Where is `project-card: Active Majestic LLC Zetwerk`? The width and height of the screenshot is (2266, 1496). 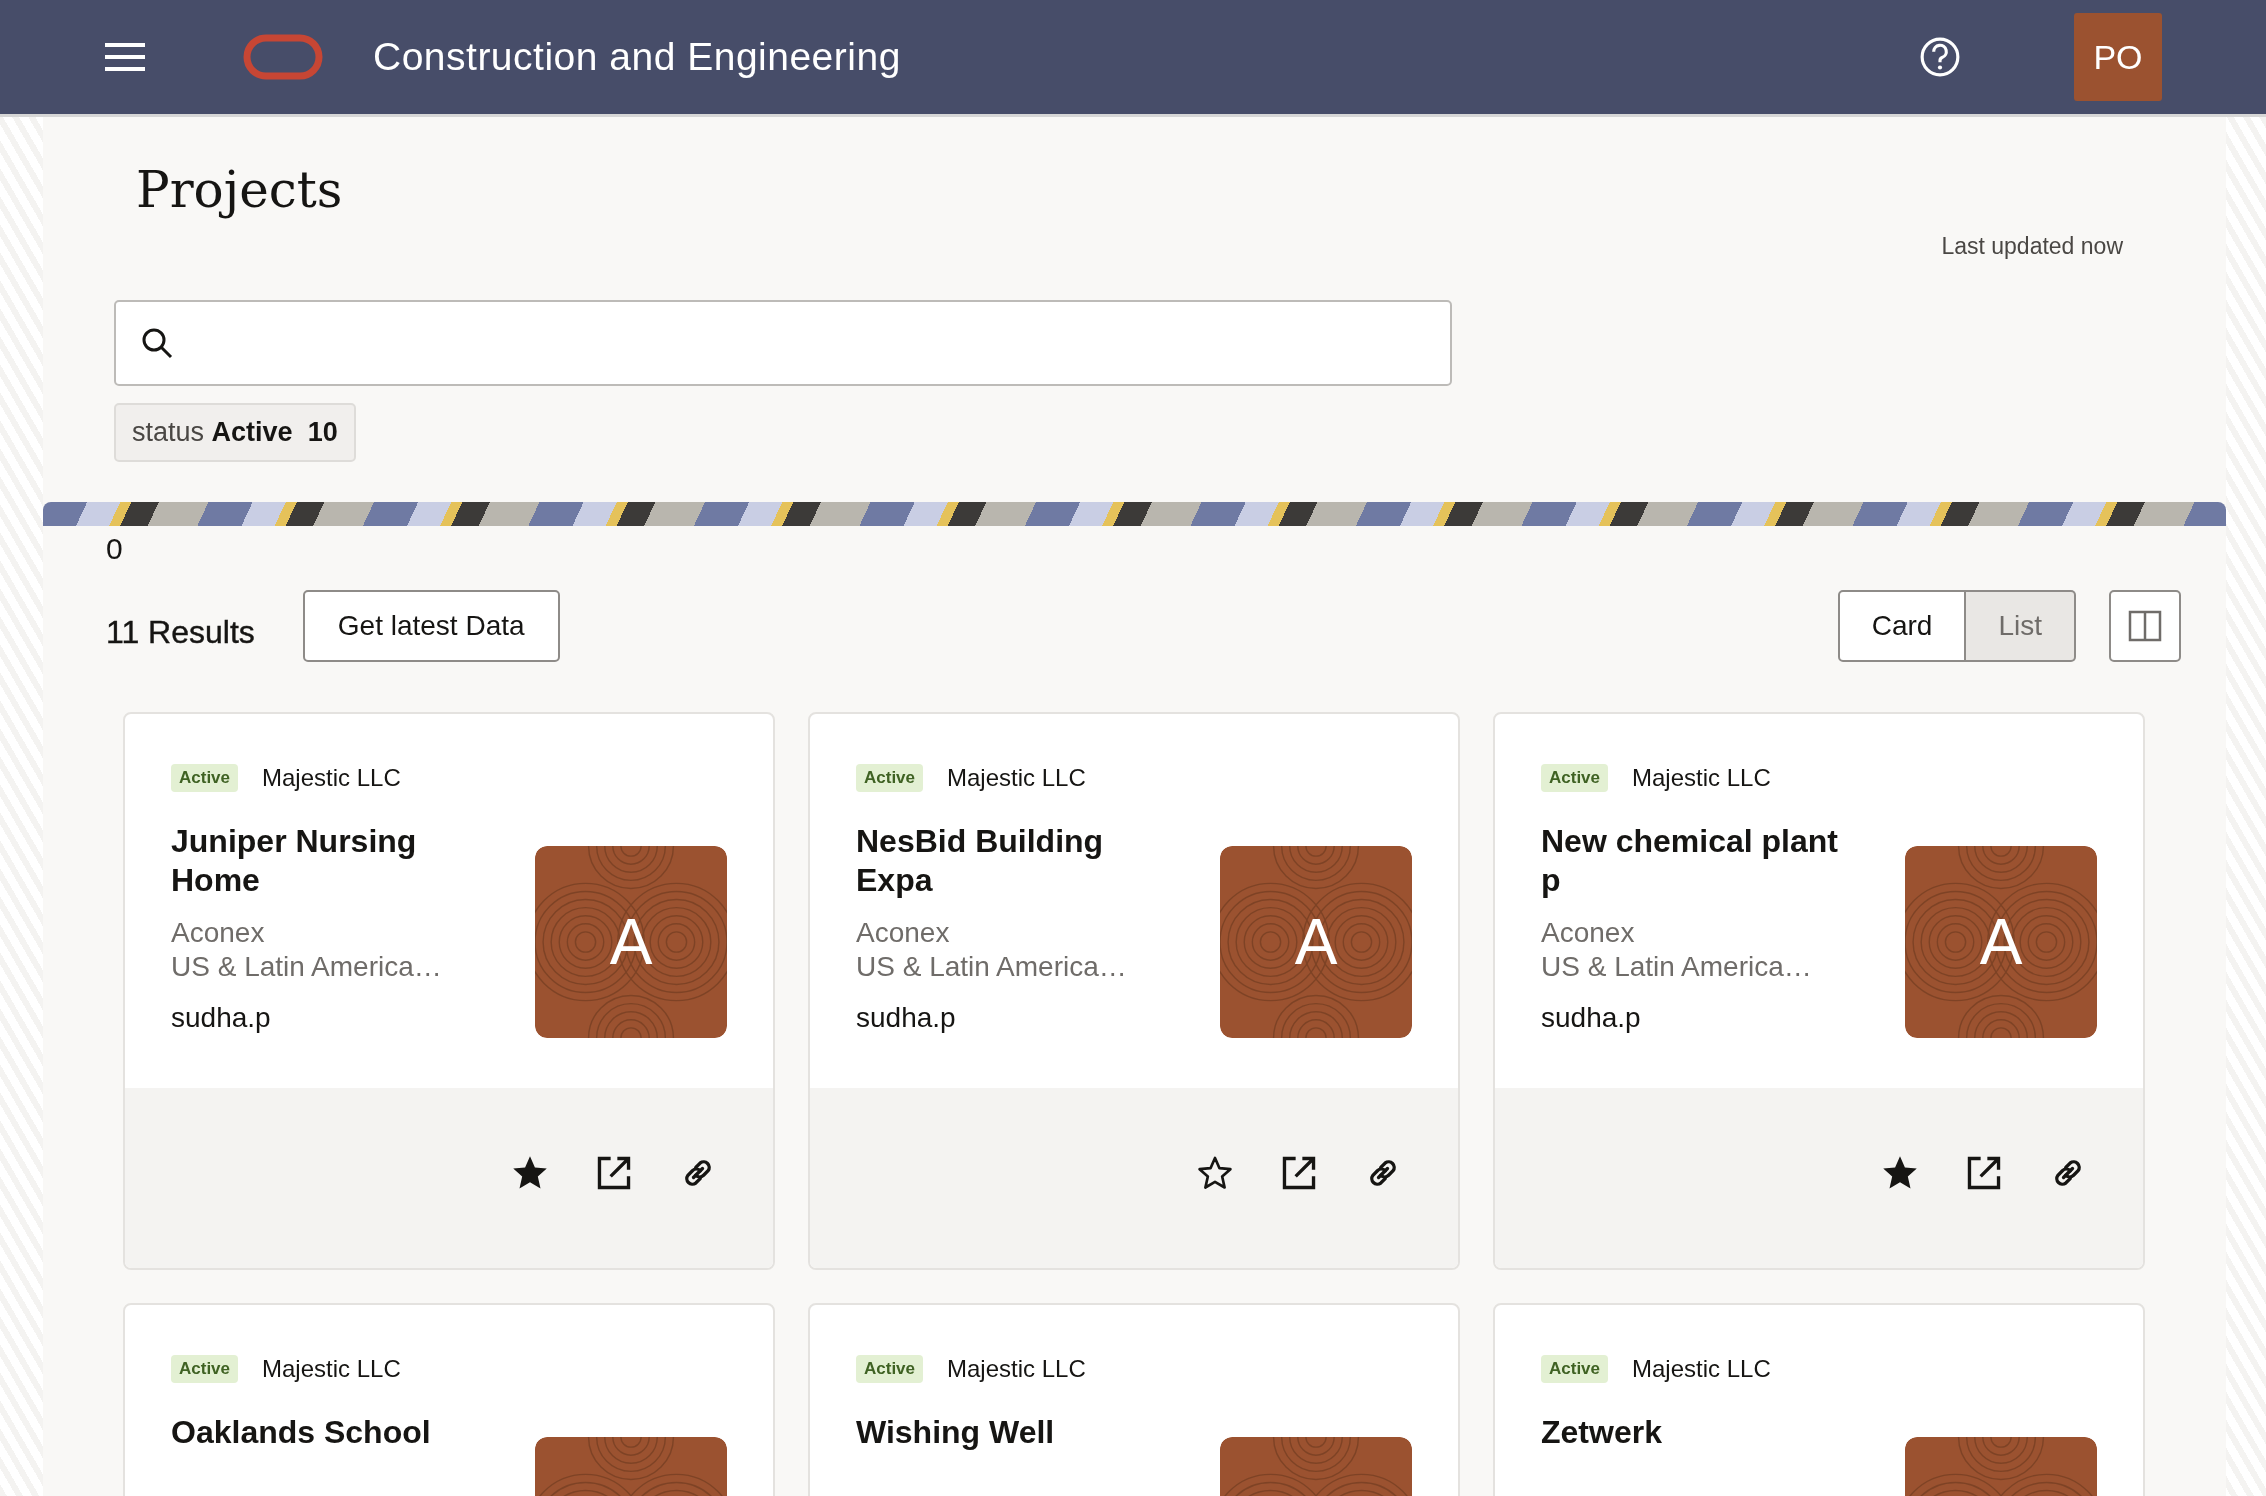
project-card: Active Majestic LLC Zetwerk is located at coordinates (1819, 1399).